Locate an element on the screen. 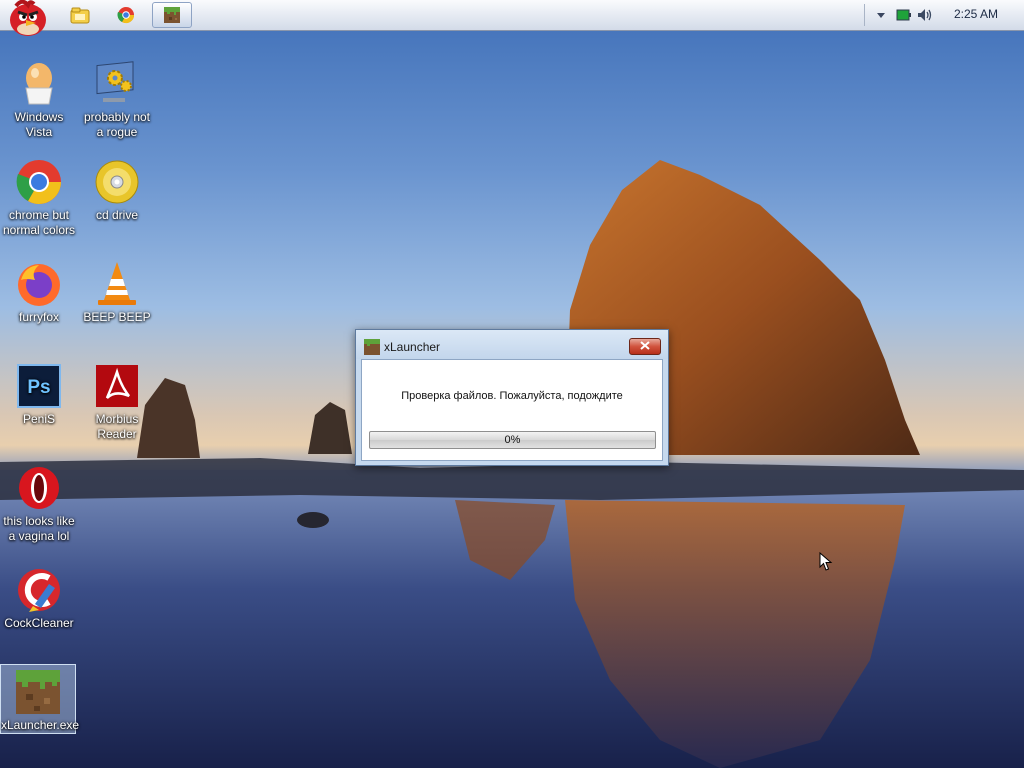 This screenshot has width=1024, height=768. progress-text: 0% is located at coordinates (512, 440).